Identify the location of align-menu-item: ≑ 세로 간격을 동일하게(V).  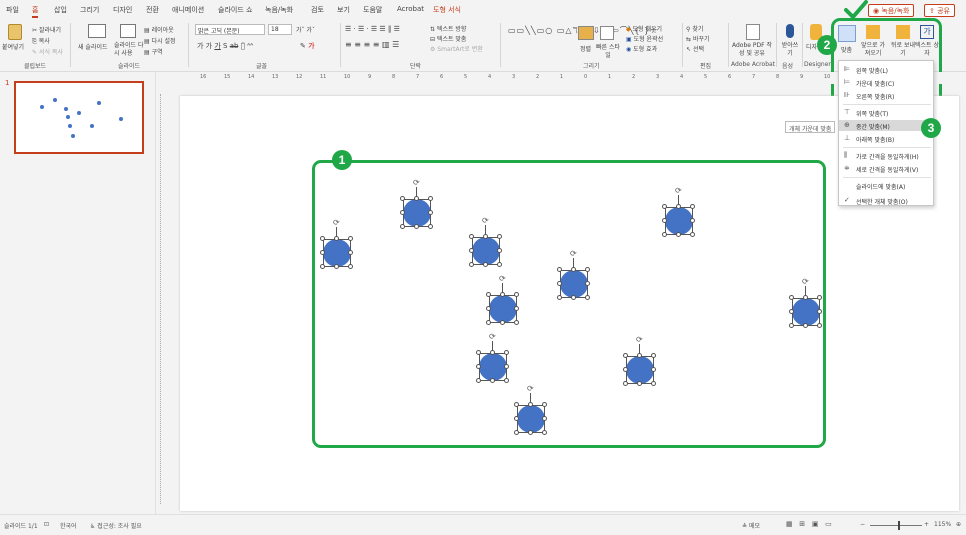
(887, 168).